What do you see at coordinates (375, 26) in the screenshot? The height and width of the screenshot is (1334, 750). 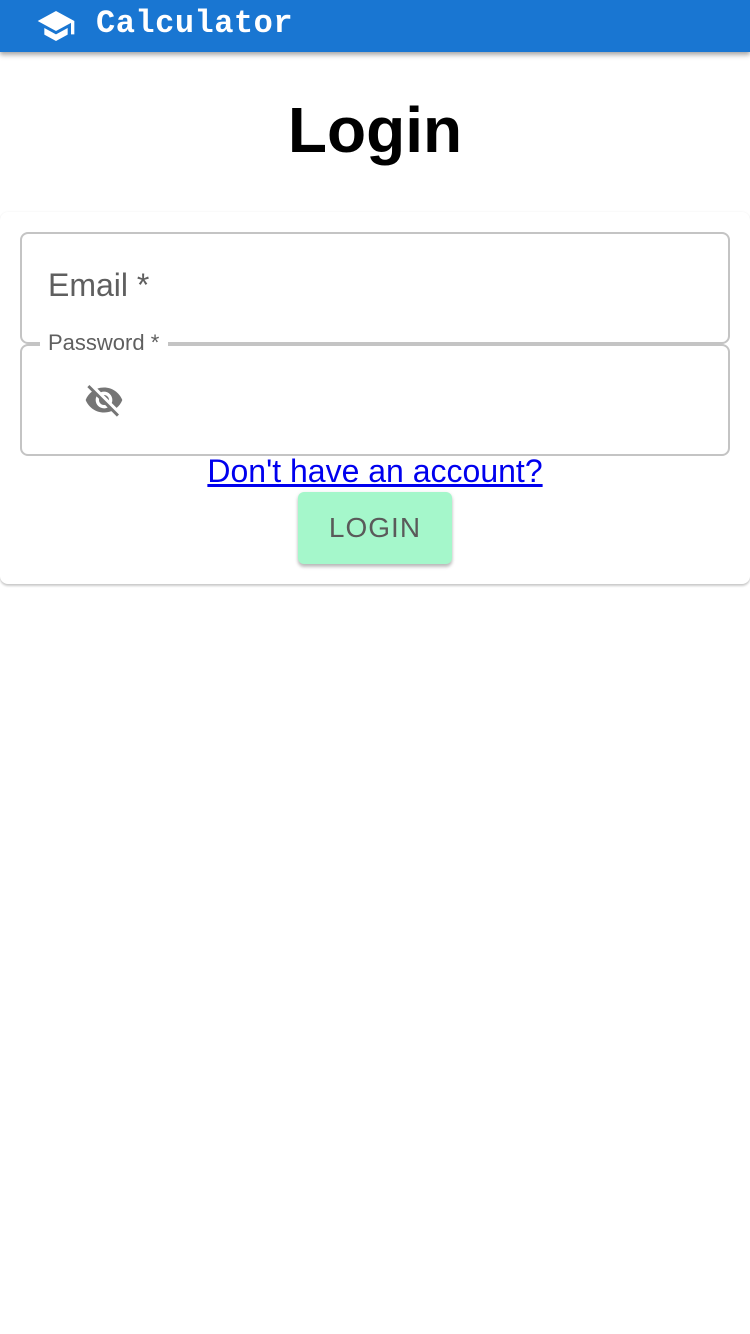 I see `app-bar: Calculator` at bounding box center [375, 26].